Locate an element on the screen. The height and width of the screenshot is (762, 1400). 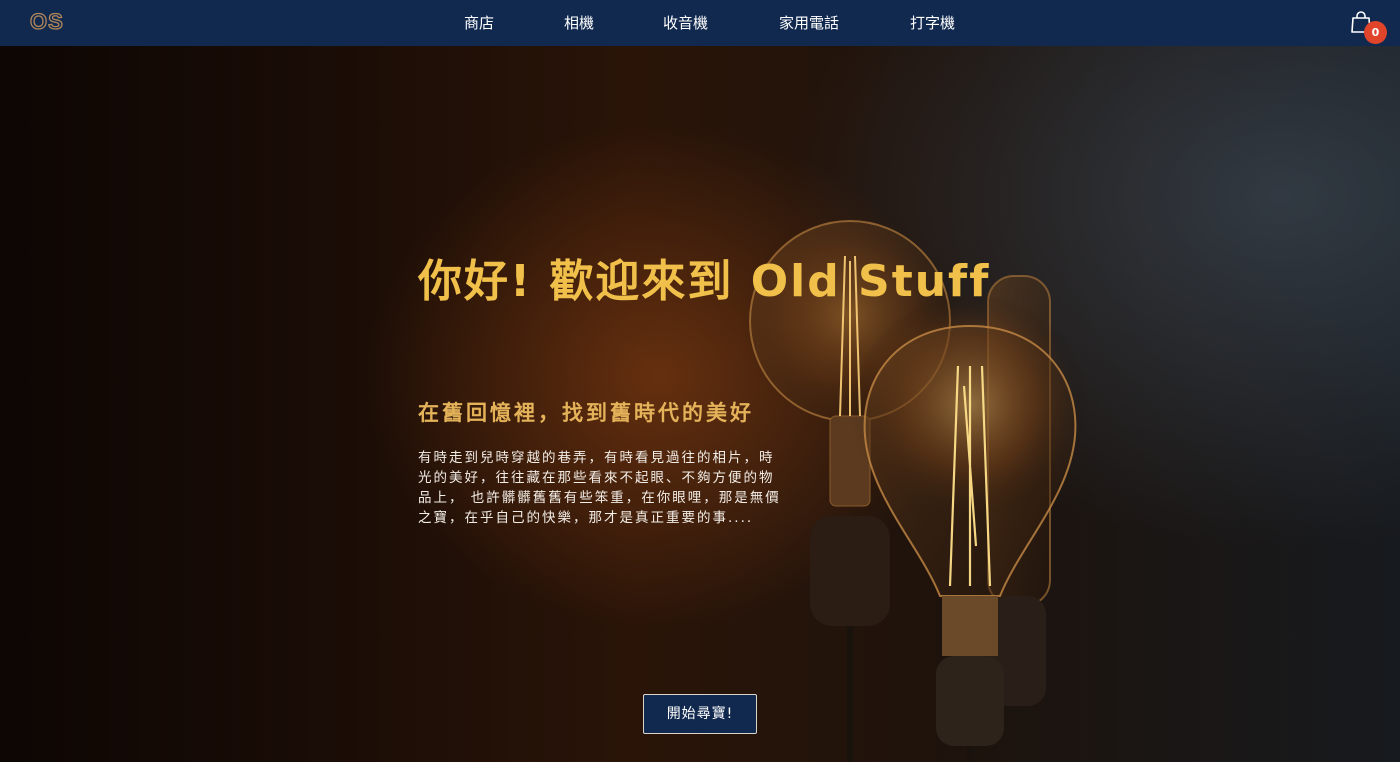
hero-subtitle: 在舊回憶裡，找到舊時代的美好 is located at coordinates (586, 413).